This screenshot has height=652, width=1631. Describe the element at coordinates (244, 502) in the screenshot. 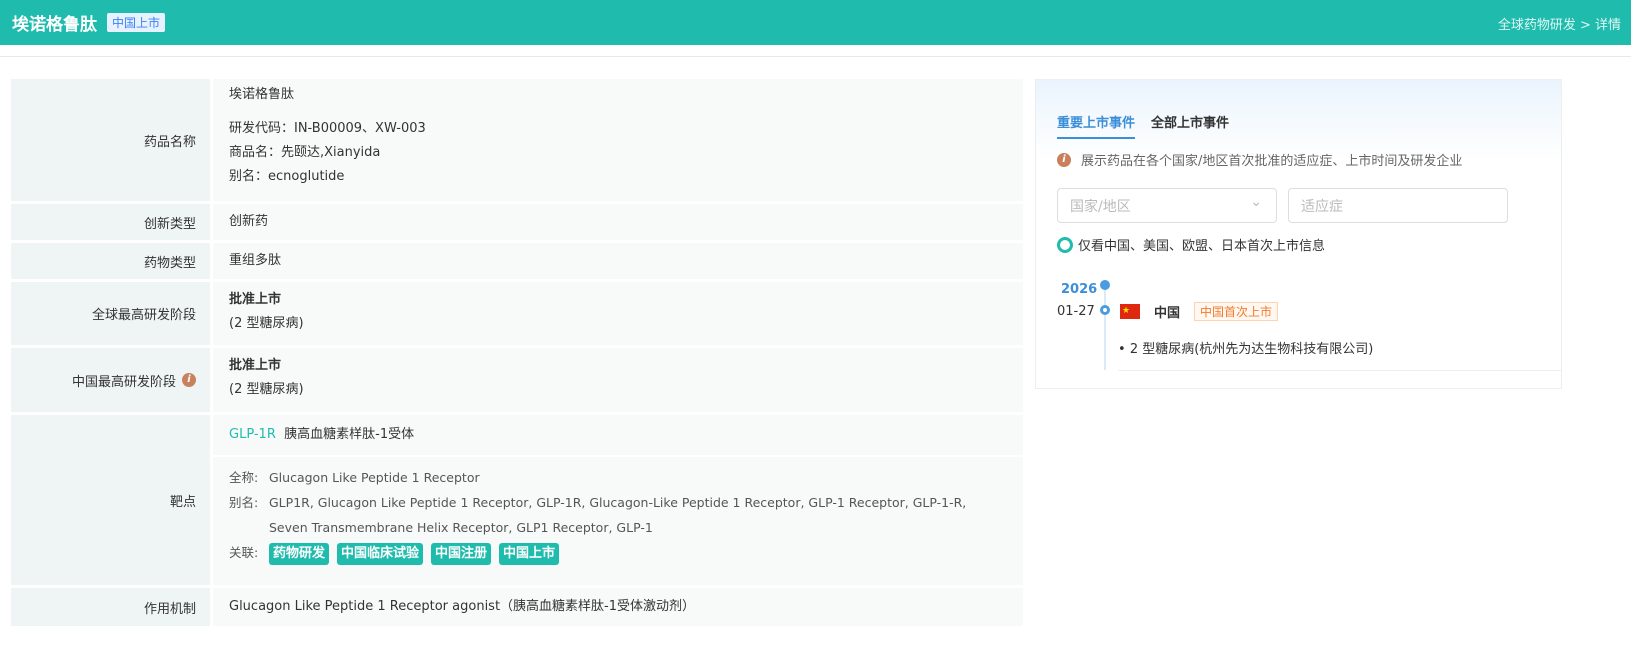

I see `label: 别名:` at that location.